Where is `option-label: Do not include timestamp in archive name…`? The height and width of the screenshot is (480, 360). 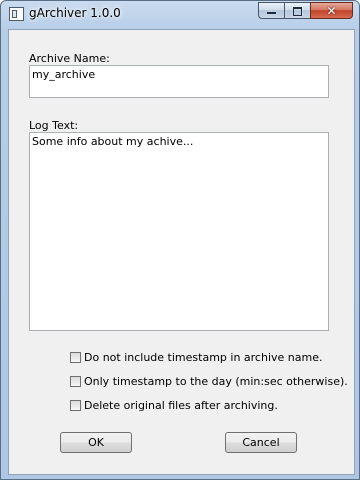
option-label: Do not include timestamp in archive name… is located at coordinates (203, 357).